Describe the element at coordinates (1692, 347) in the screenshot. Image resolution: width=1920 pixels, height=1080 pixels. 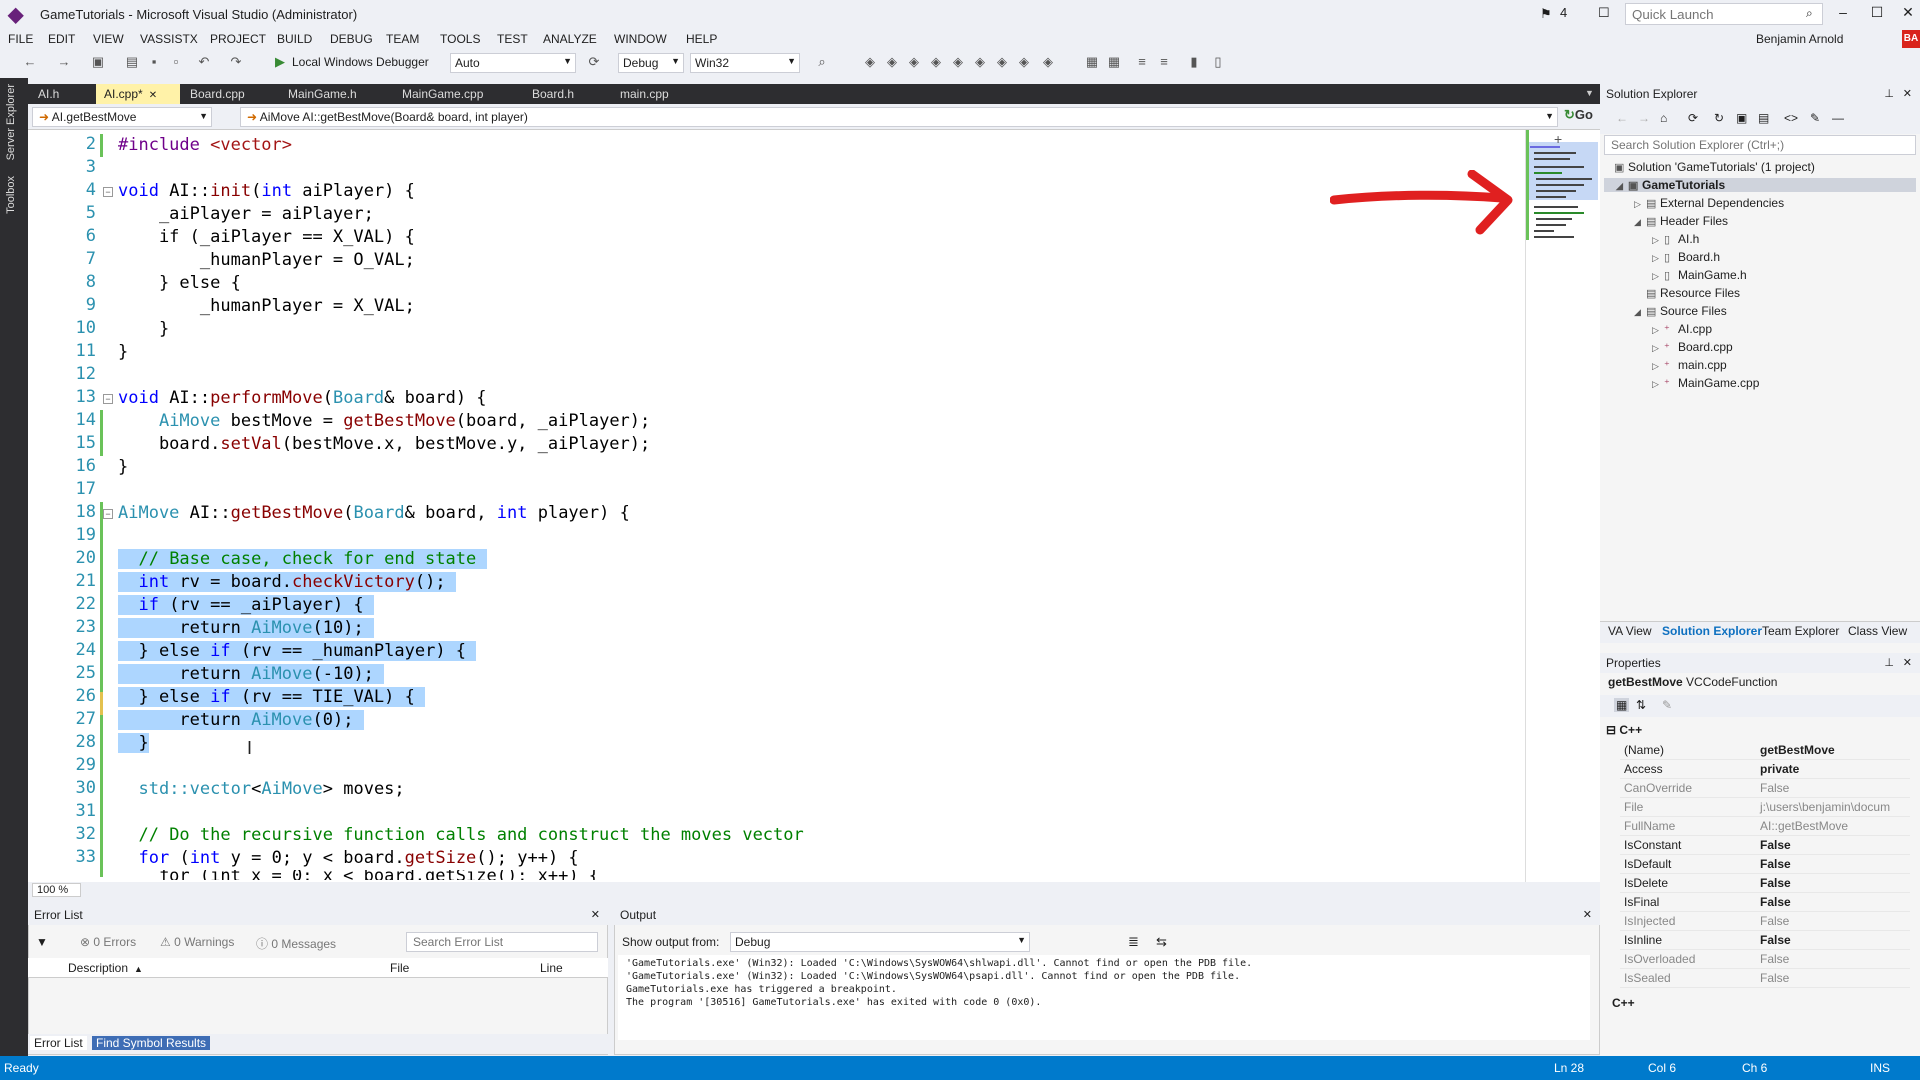
I see `tree-file-board-cpp: ▷ ⁺ Board.cpp` at that location.